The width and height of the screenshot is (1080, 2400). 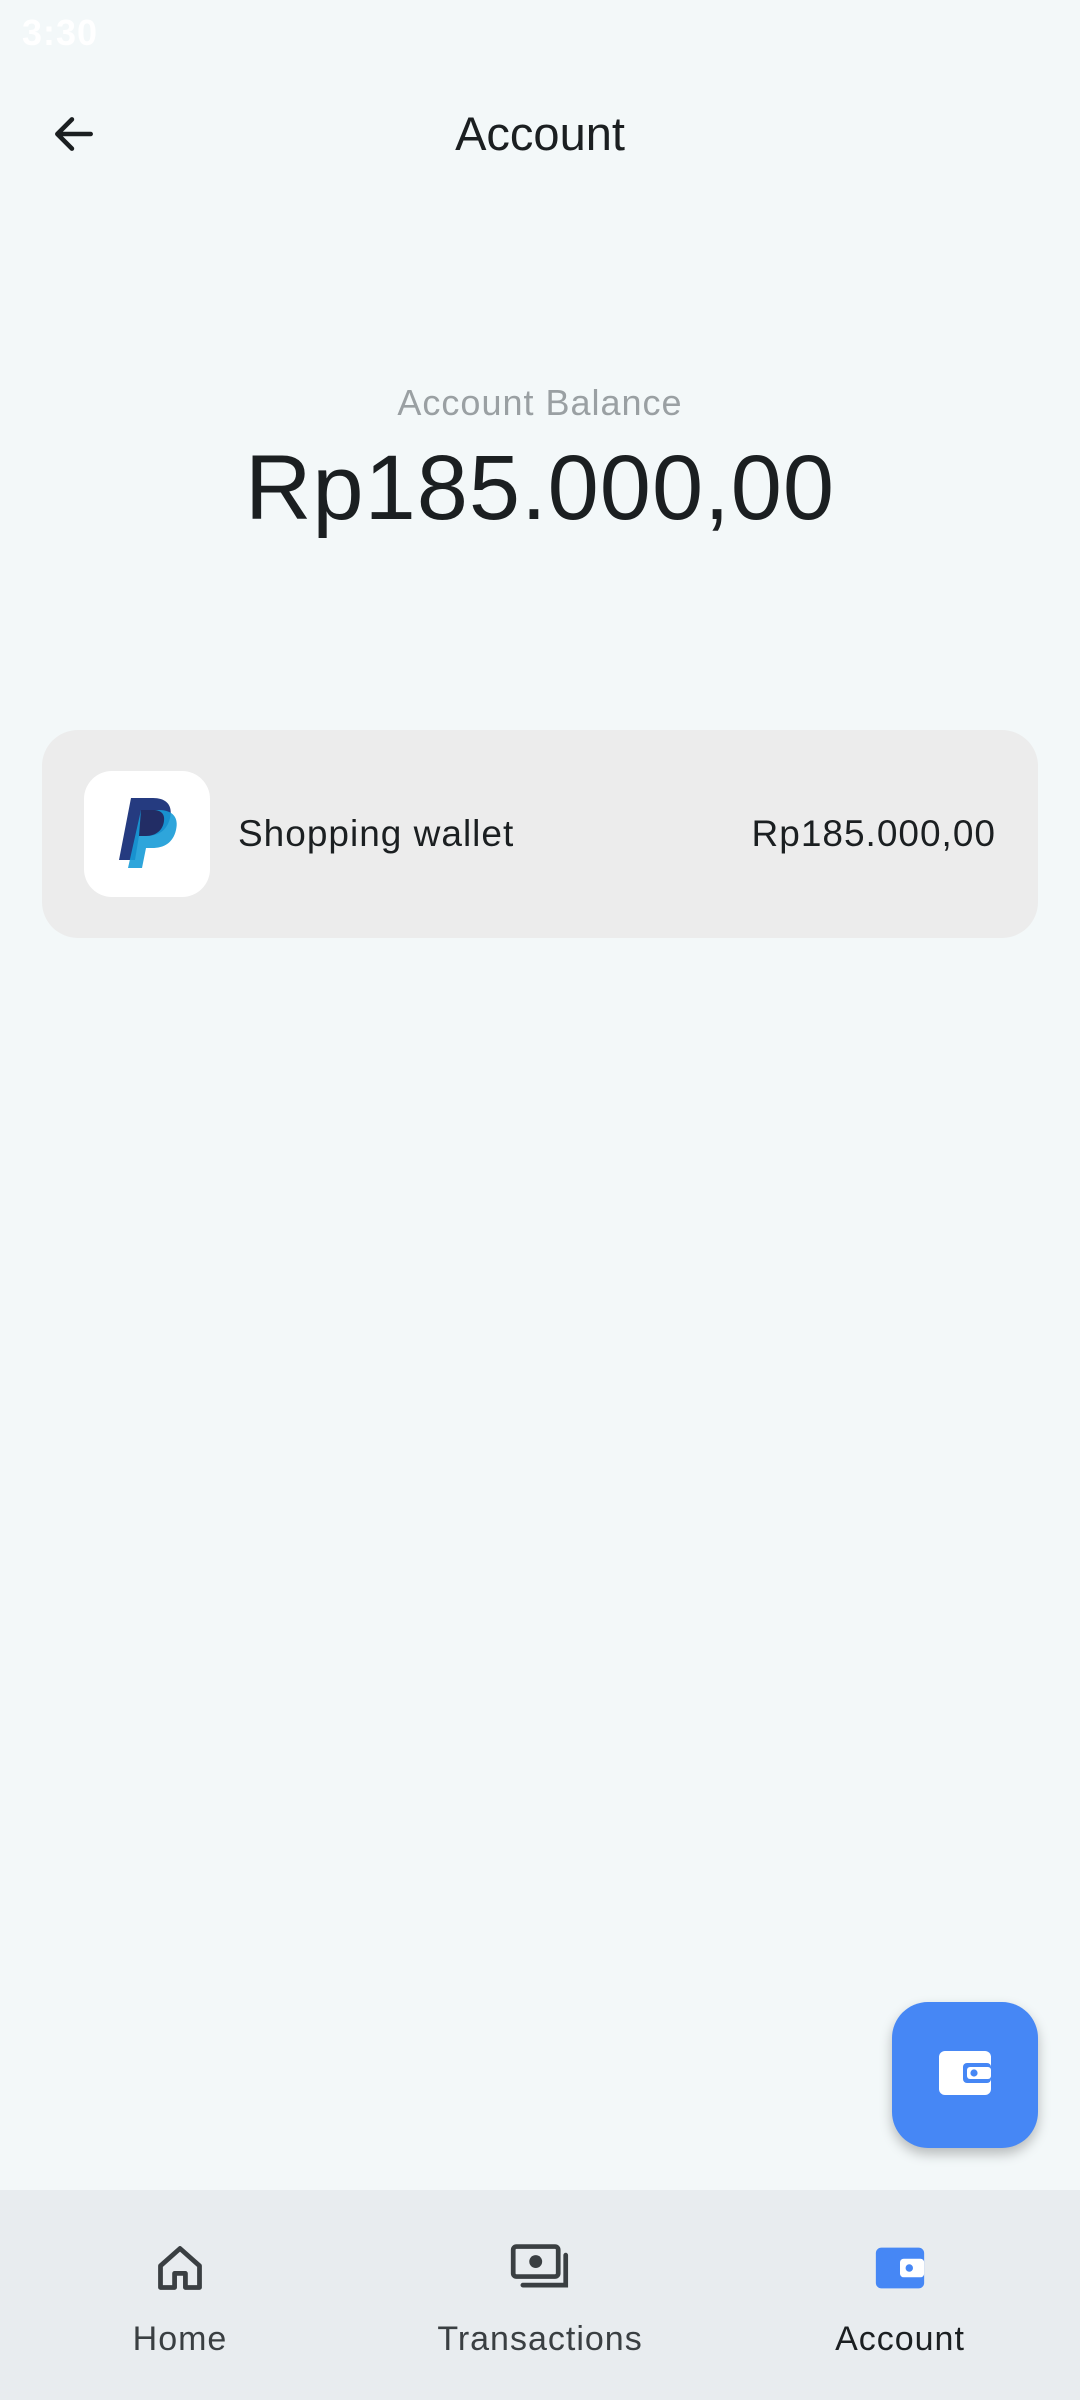 I want to click on wallet-card: Shopping wallet Rp185.000,00, so click(x=540, y=834).